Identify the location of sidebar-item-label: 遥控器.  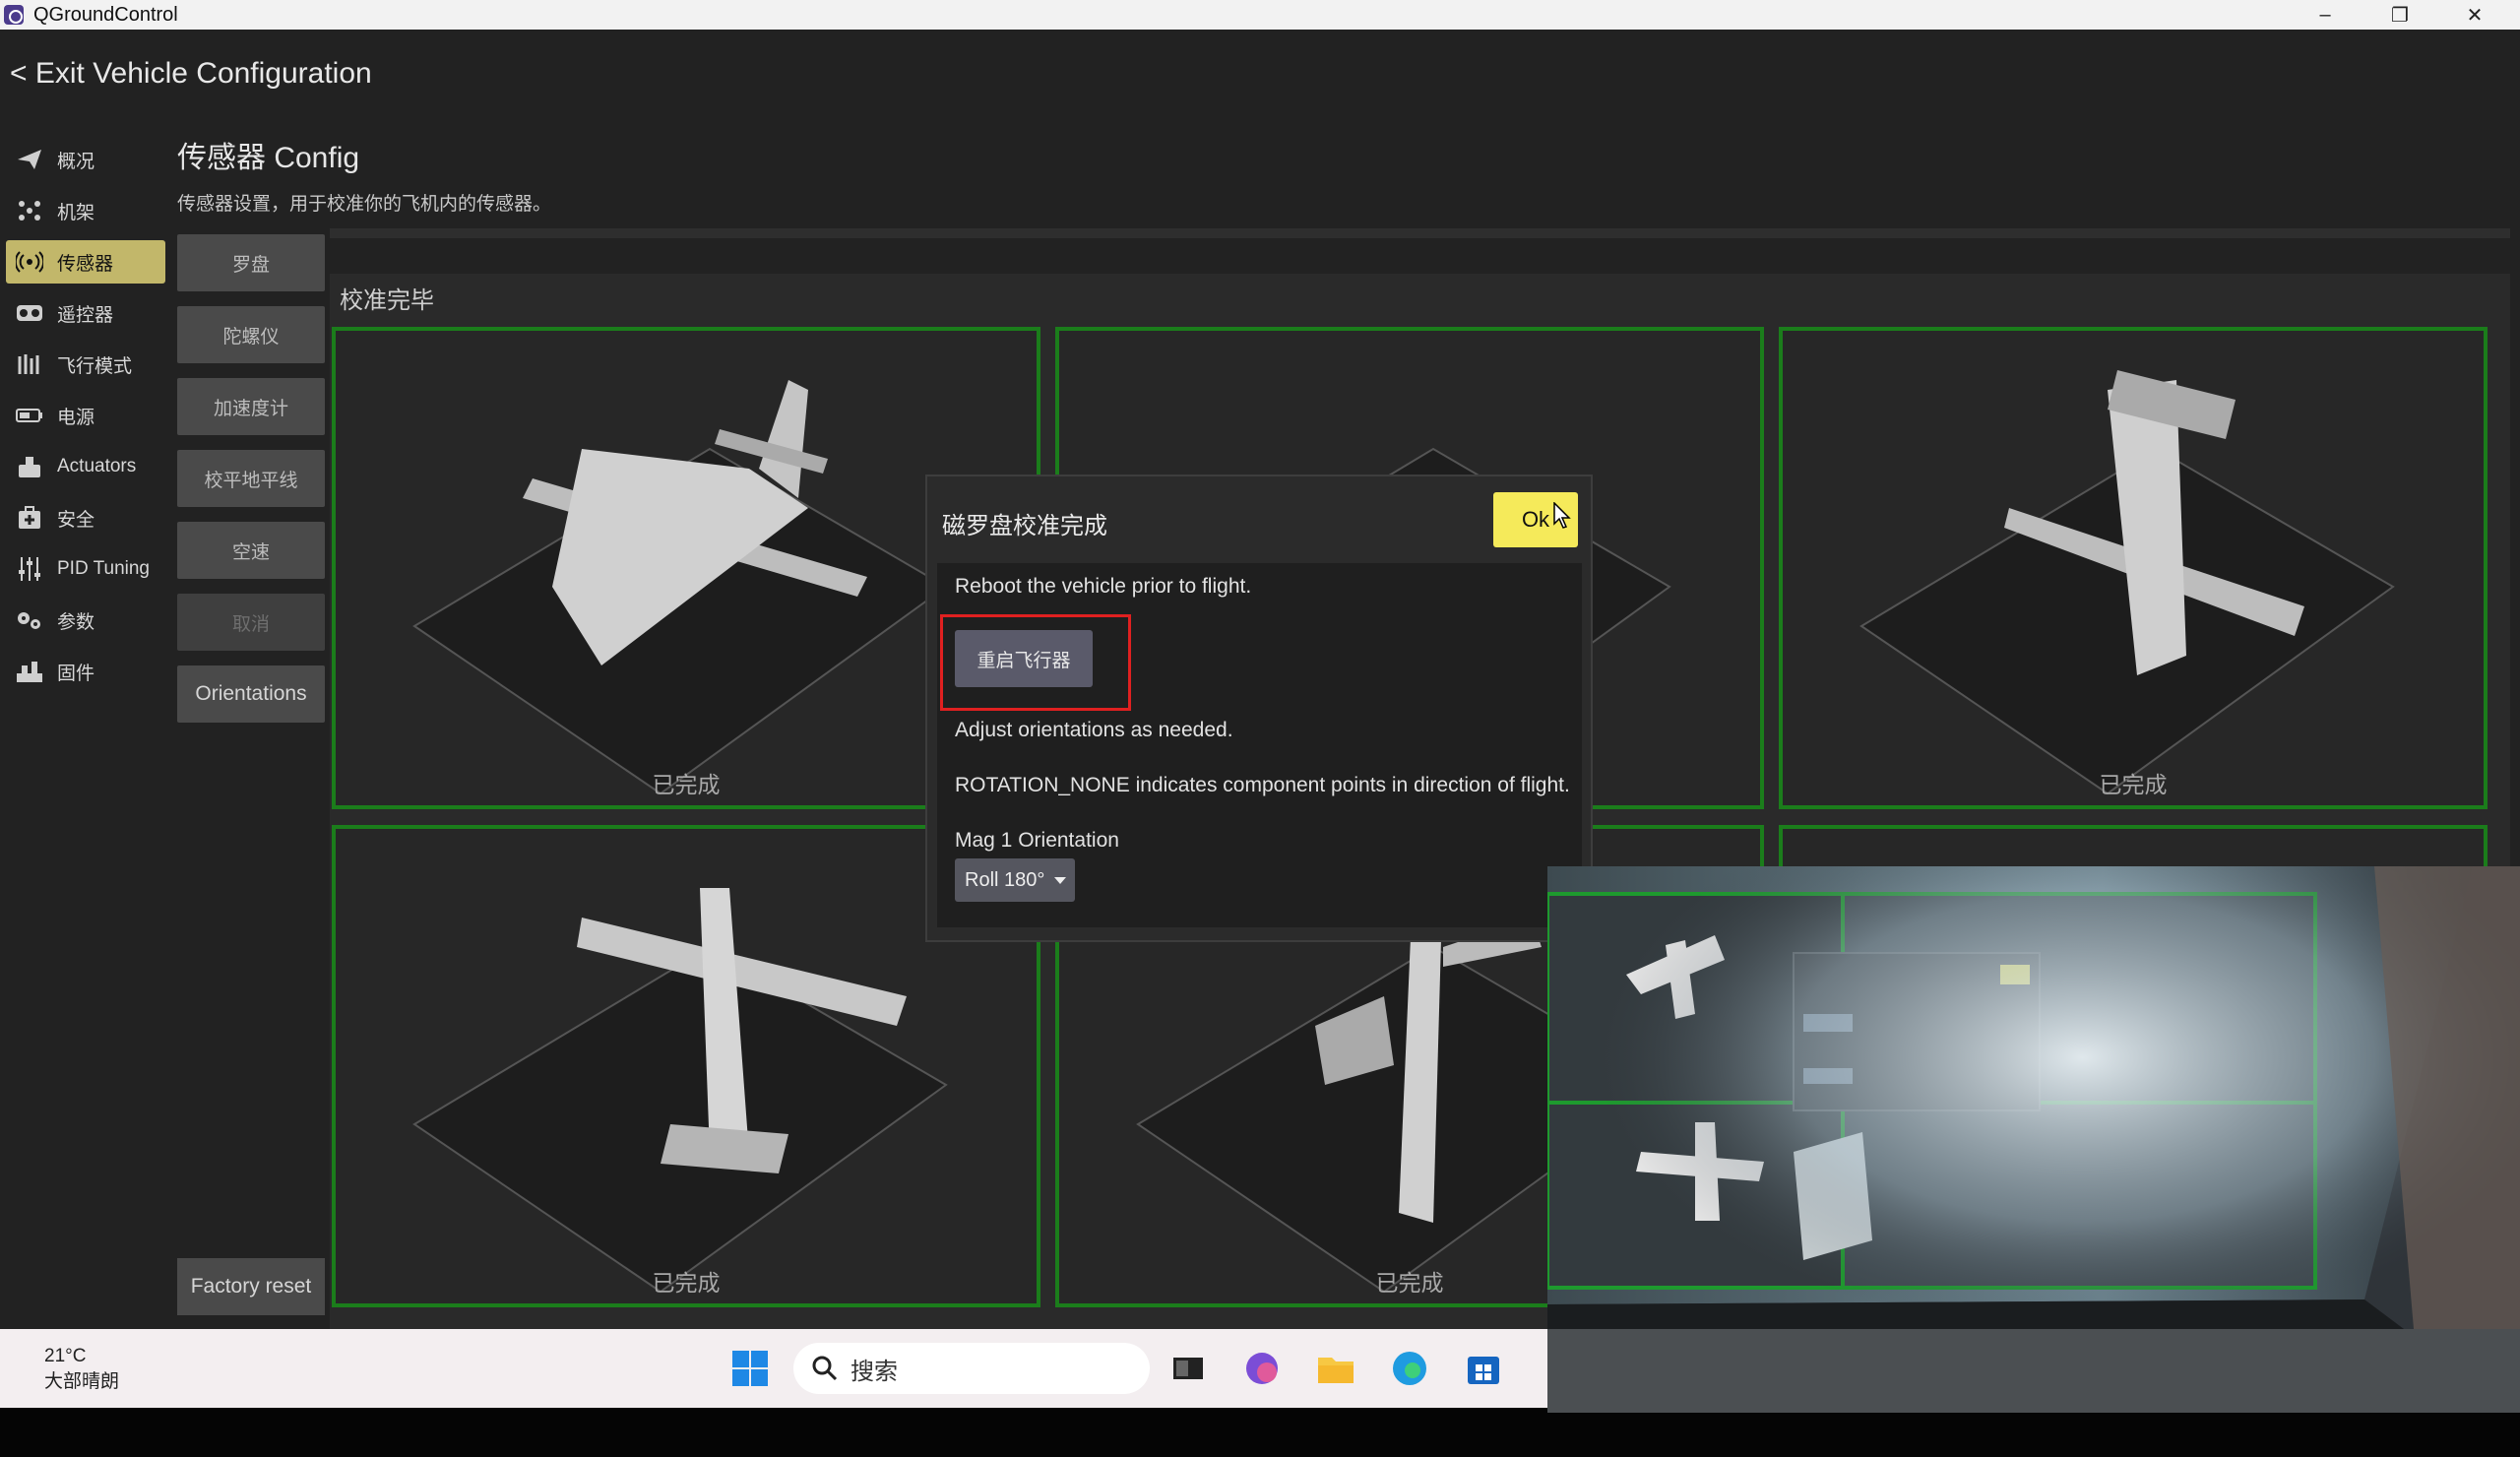
(85, 315).